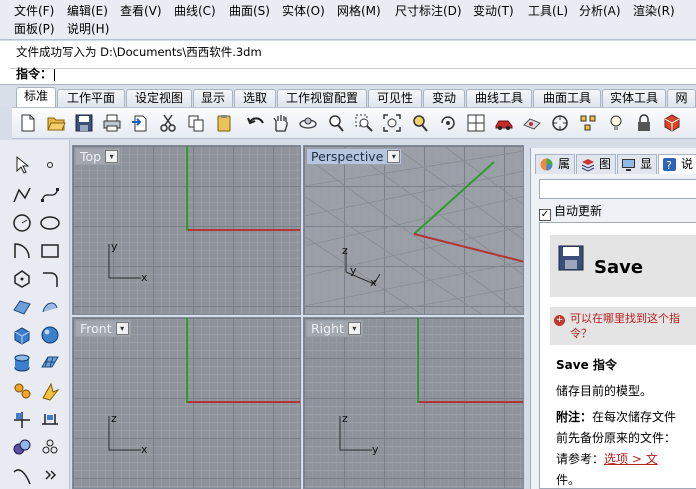  I want to click on polygon-icon, so click(22, 279).